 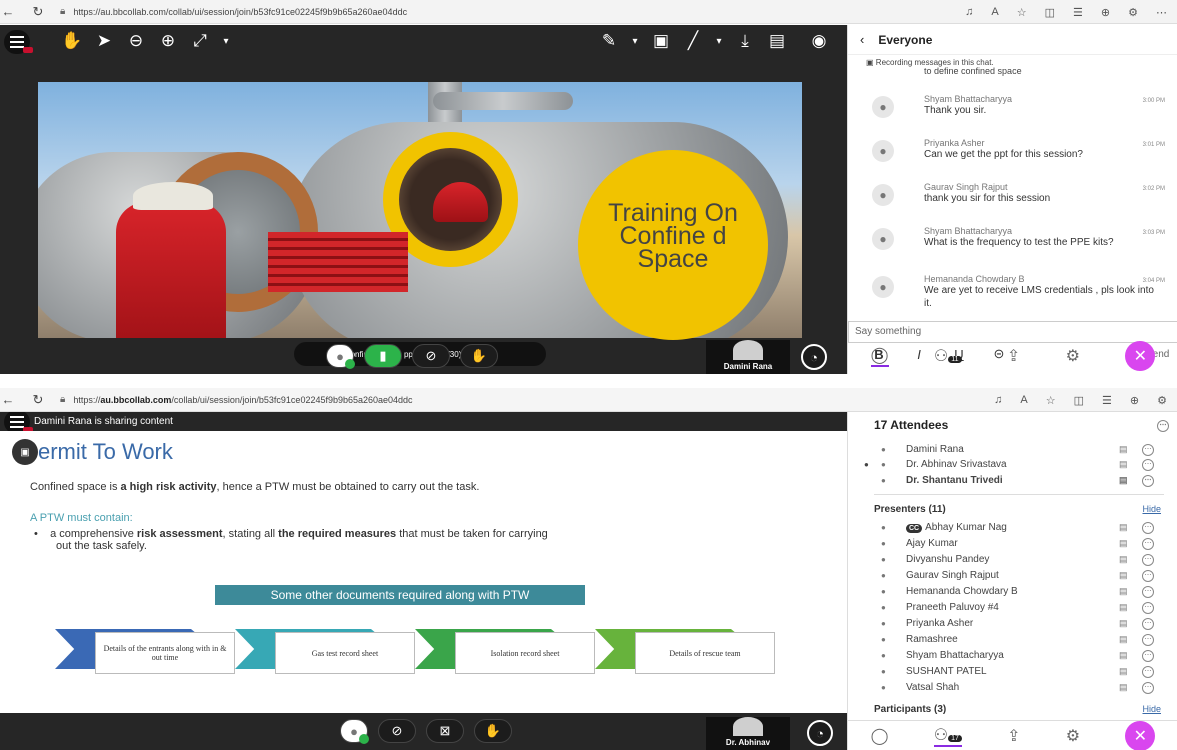 I want to click on attendee-row: ● Damini Rana ▤ ⋯, so click(x=1012, y=449).